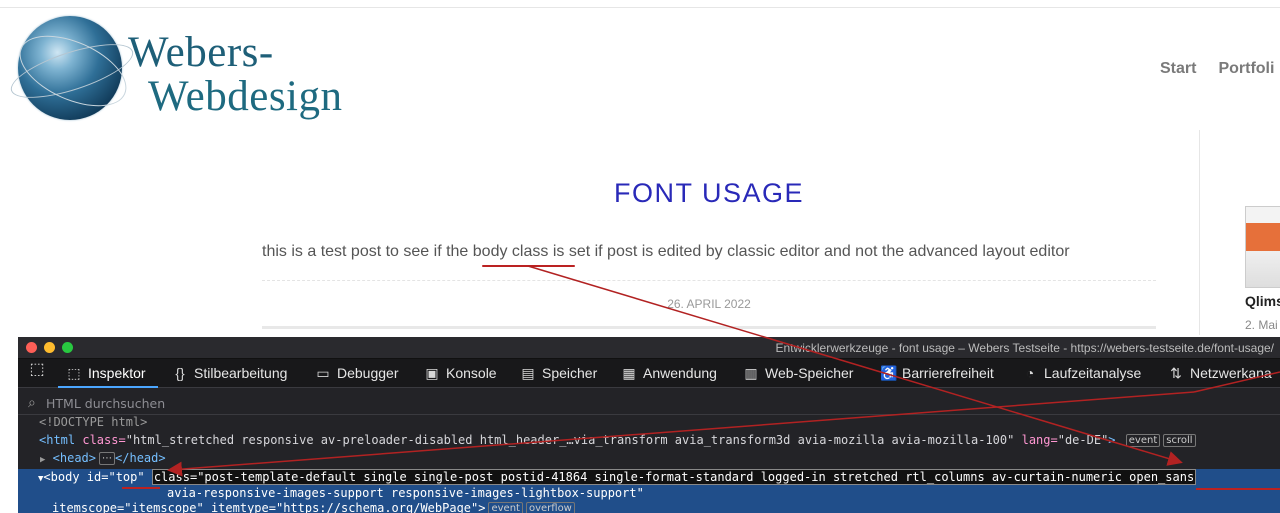 This screenshot has width=1280, height=513. What do you see at coordinates (649, 422) in the screenshot?
I see `tree-doctype: <!DOCTYPE html>` at bounding box center [649, 422].